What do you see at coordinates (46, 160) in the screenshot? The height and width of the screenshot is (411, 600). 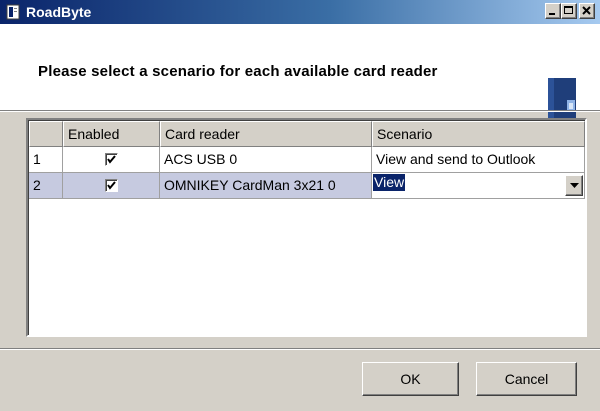 I see `row-index: 1` at bounding box center [46, 160].